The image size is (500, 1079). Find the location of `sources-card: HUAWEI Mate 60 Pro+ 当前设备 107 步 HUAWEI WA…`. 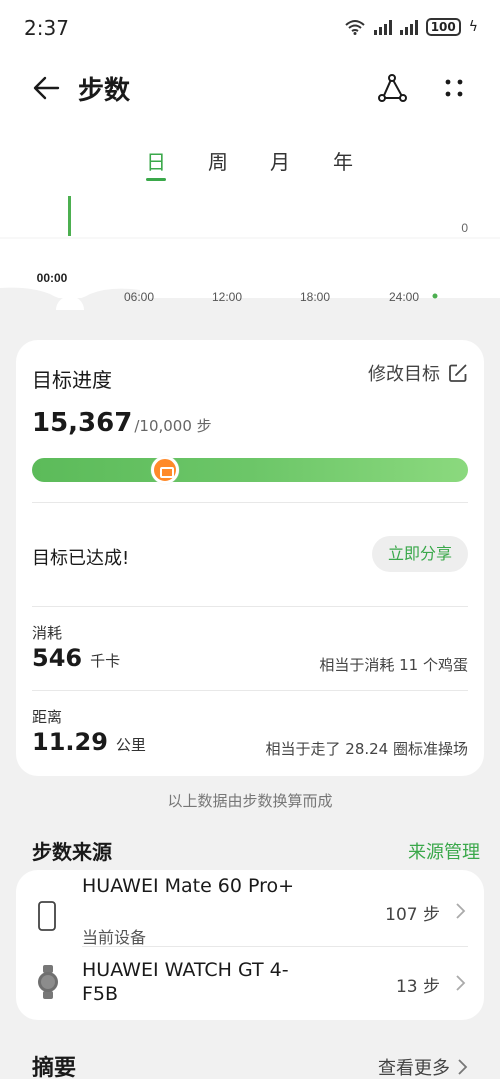

sources-card: HUAWEI Mate 60 Pro+ 当前设备 107 步 HUAWEI WA… is located at coordinates (250, 945).